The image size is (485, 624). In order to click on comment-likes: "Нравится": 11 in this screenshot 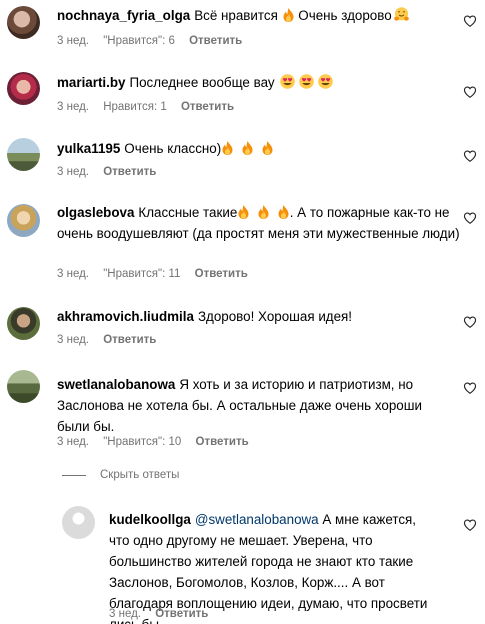, I will do `click(141, 274)`.